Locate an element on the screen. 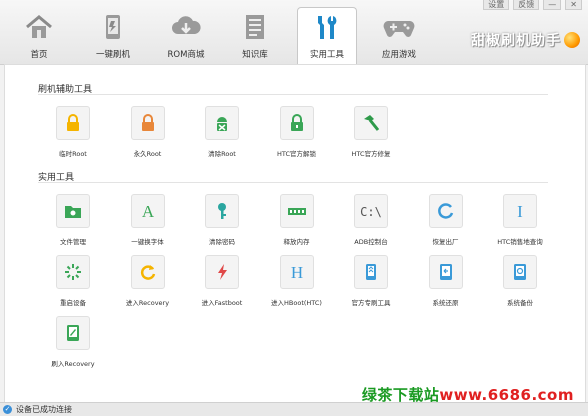  tool-system-backup: 系统备份 is located at coordinates (520, 281).